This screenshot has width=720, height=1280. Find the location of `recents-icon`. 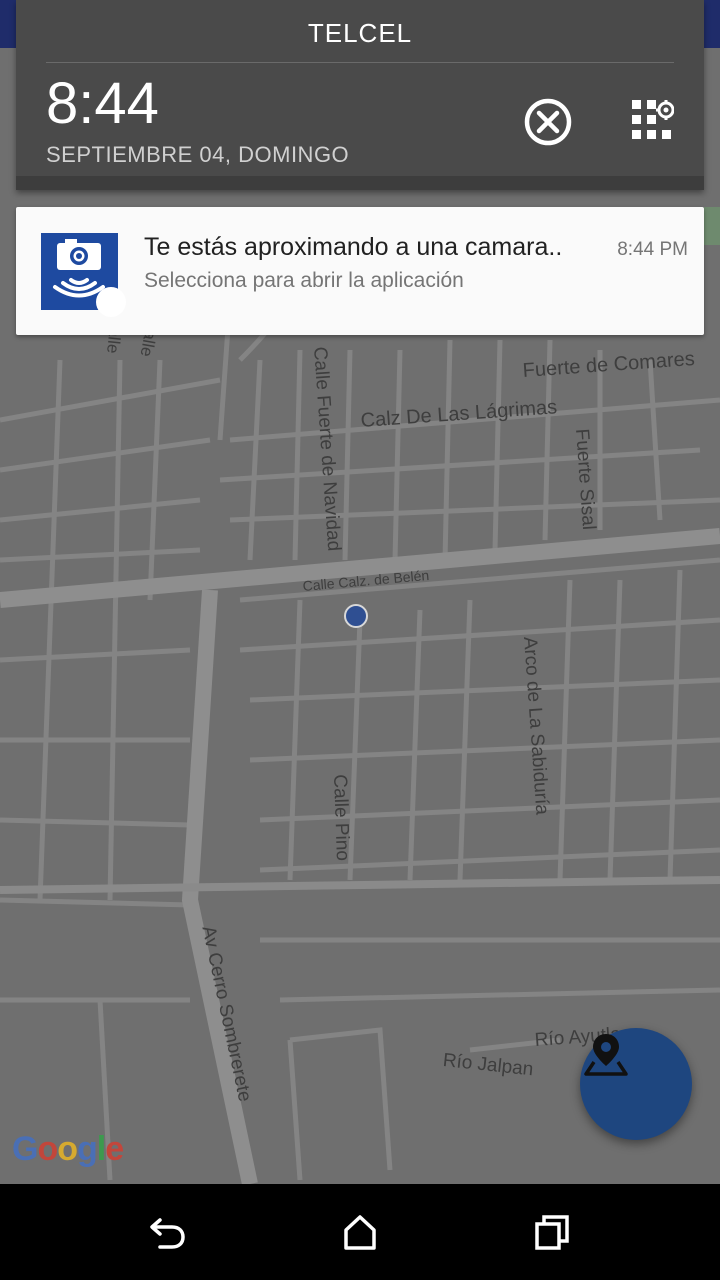

recents-icon is located at coordinates (552, 1232).